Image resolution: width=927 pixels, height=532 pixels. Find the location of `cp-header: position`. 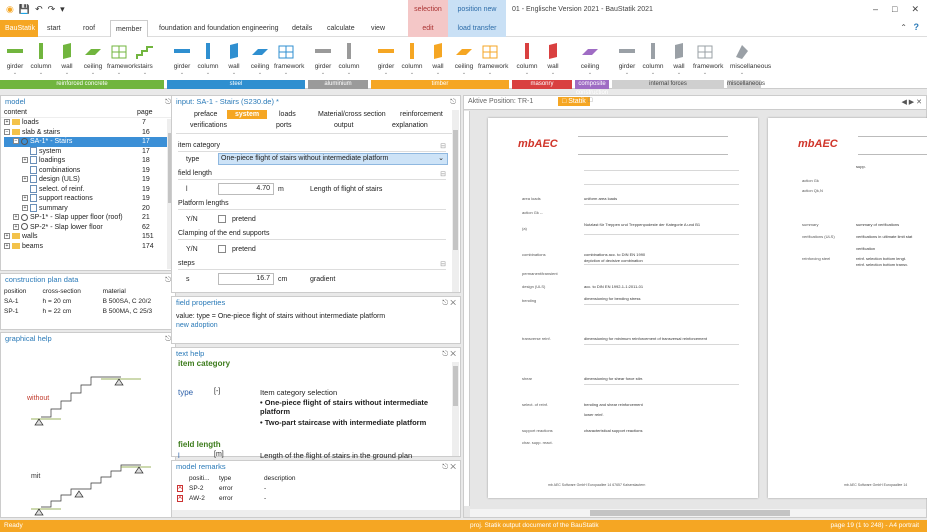

cp-header: position is located at coordinates (20, 291).